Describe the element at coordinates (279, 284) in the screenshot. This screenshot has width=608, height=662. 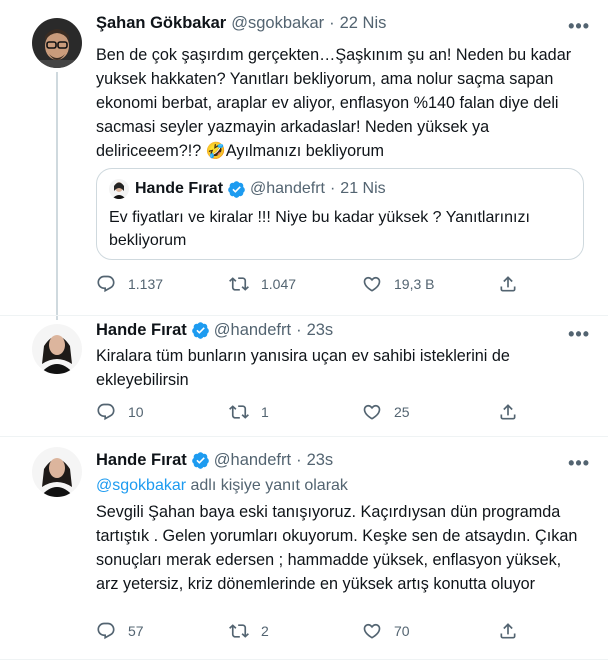
I see `retweet-count: 1.047` at that location.